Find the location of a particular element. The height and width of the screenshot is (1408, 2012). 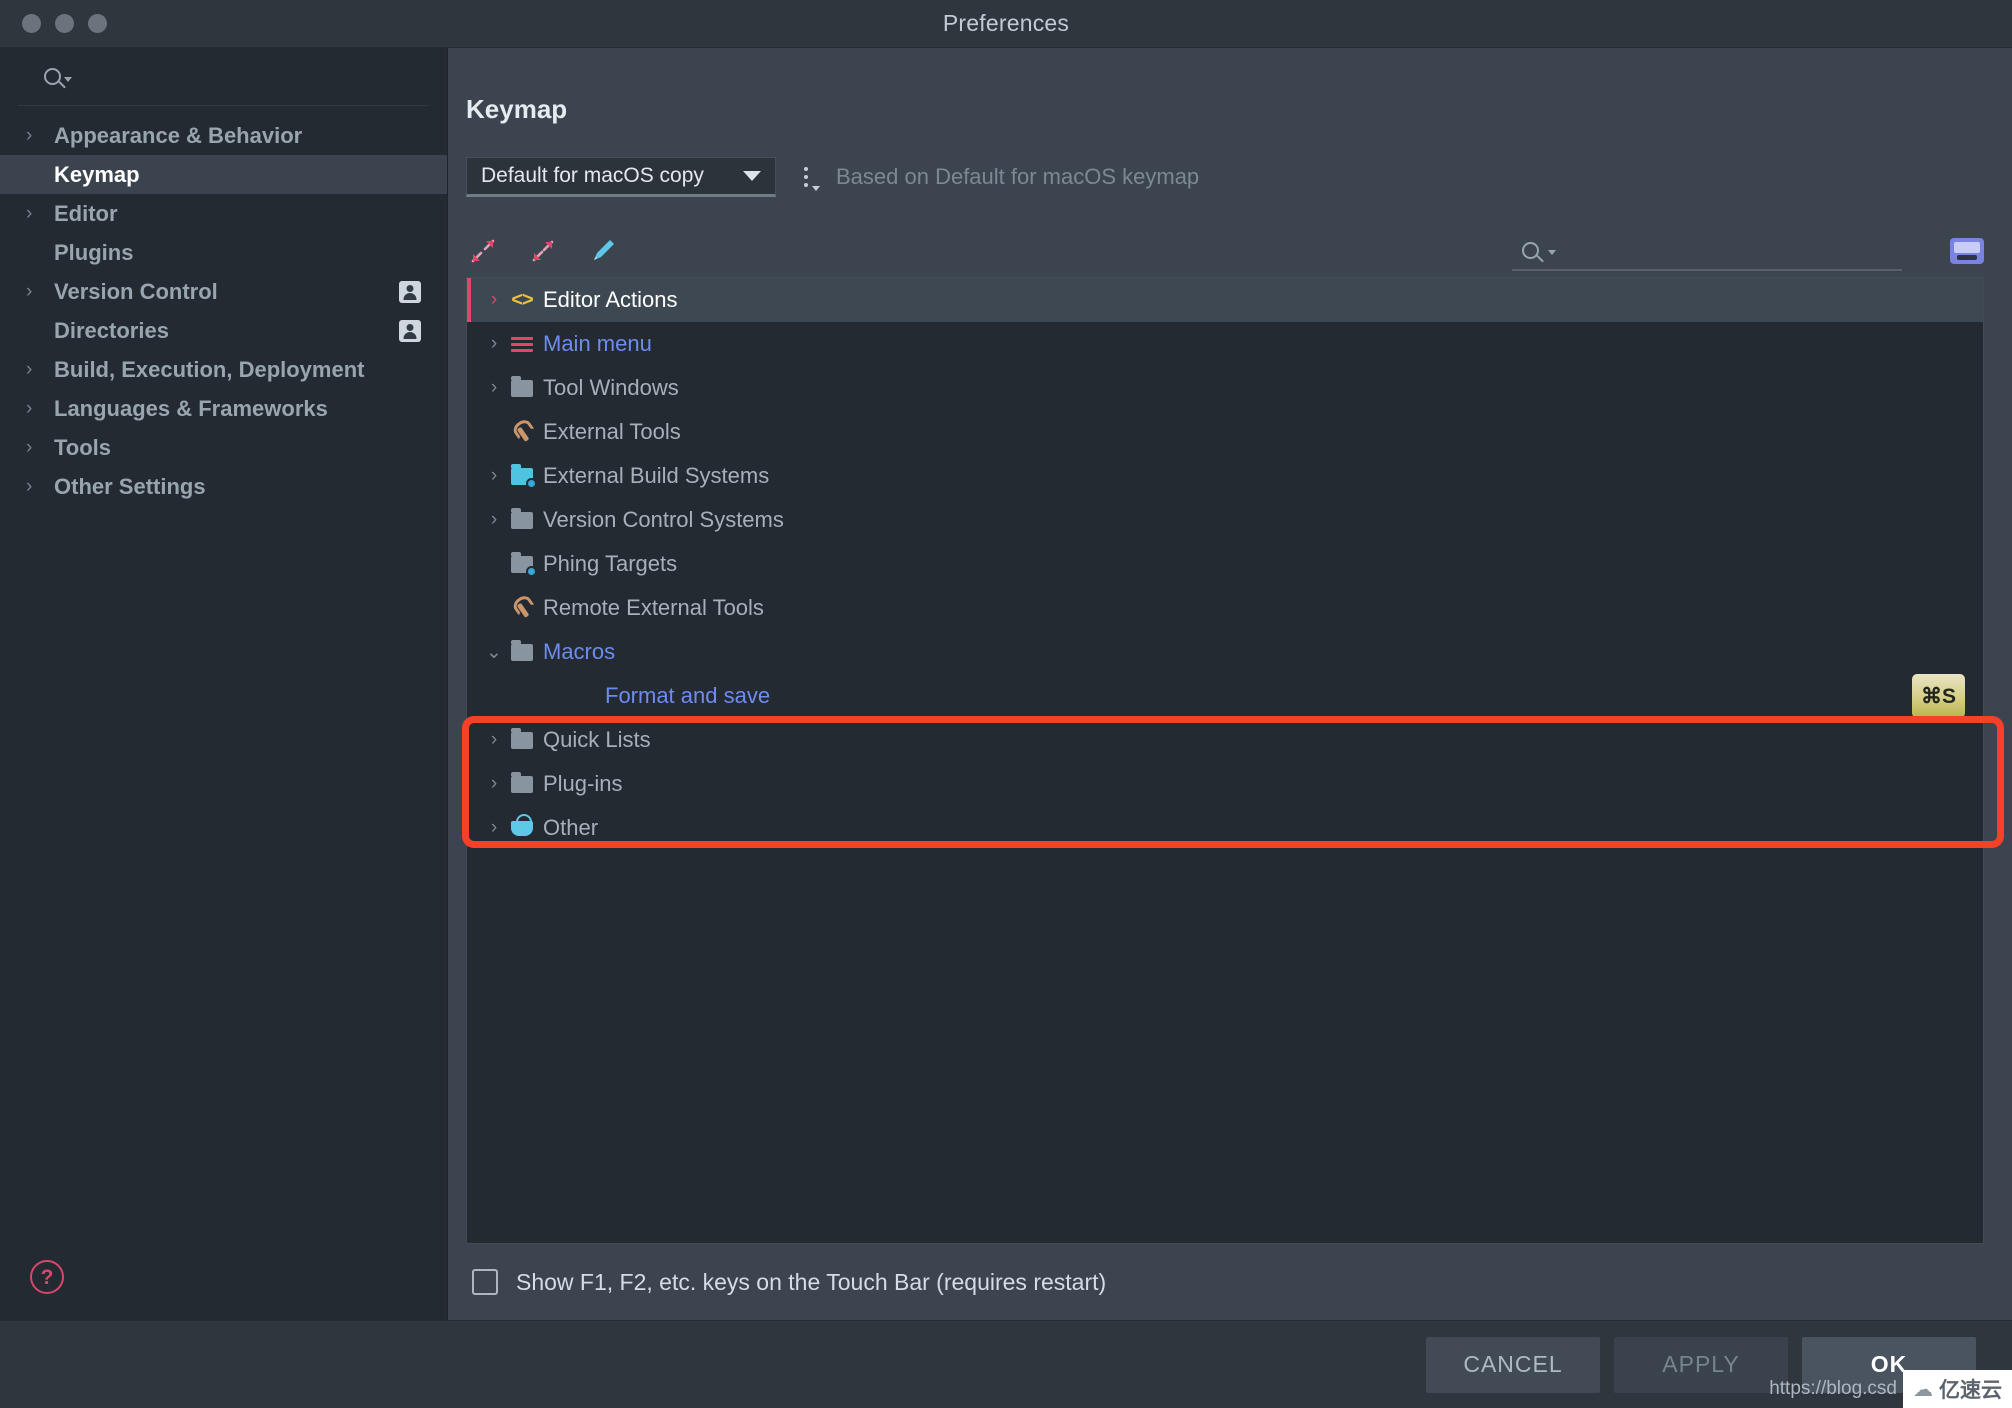

wrench-icon is located at coordinates (522, 608).